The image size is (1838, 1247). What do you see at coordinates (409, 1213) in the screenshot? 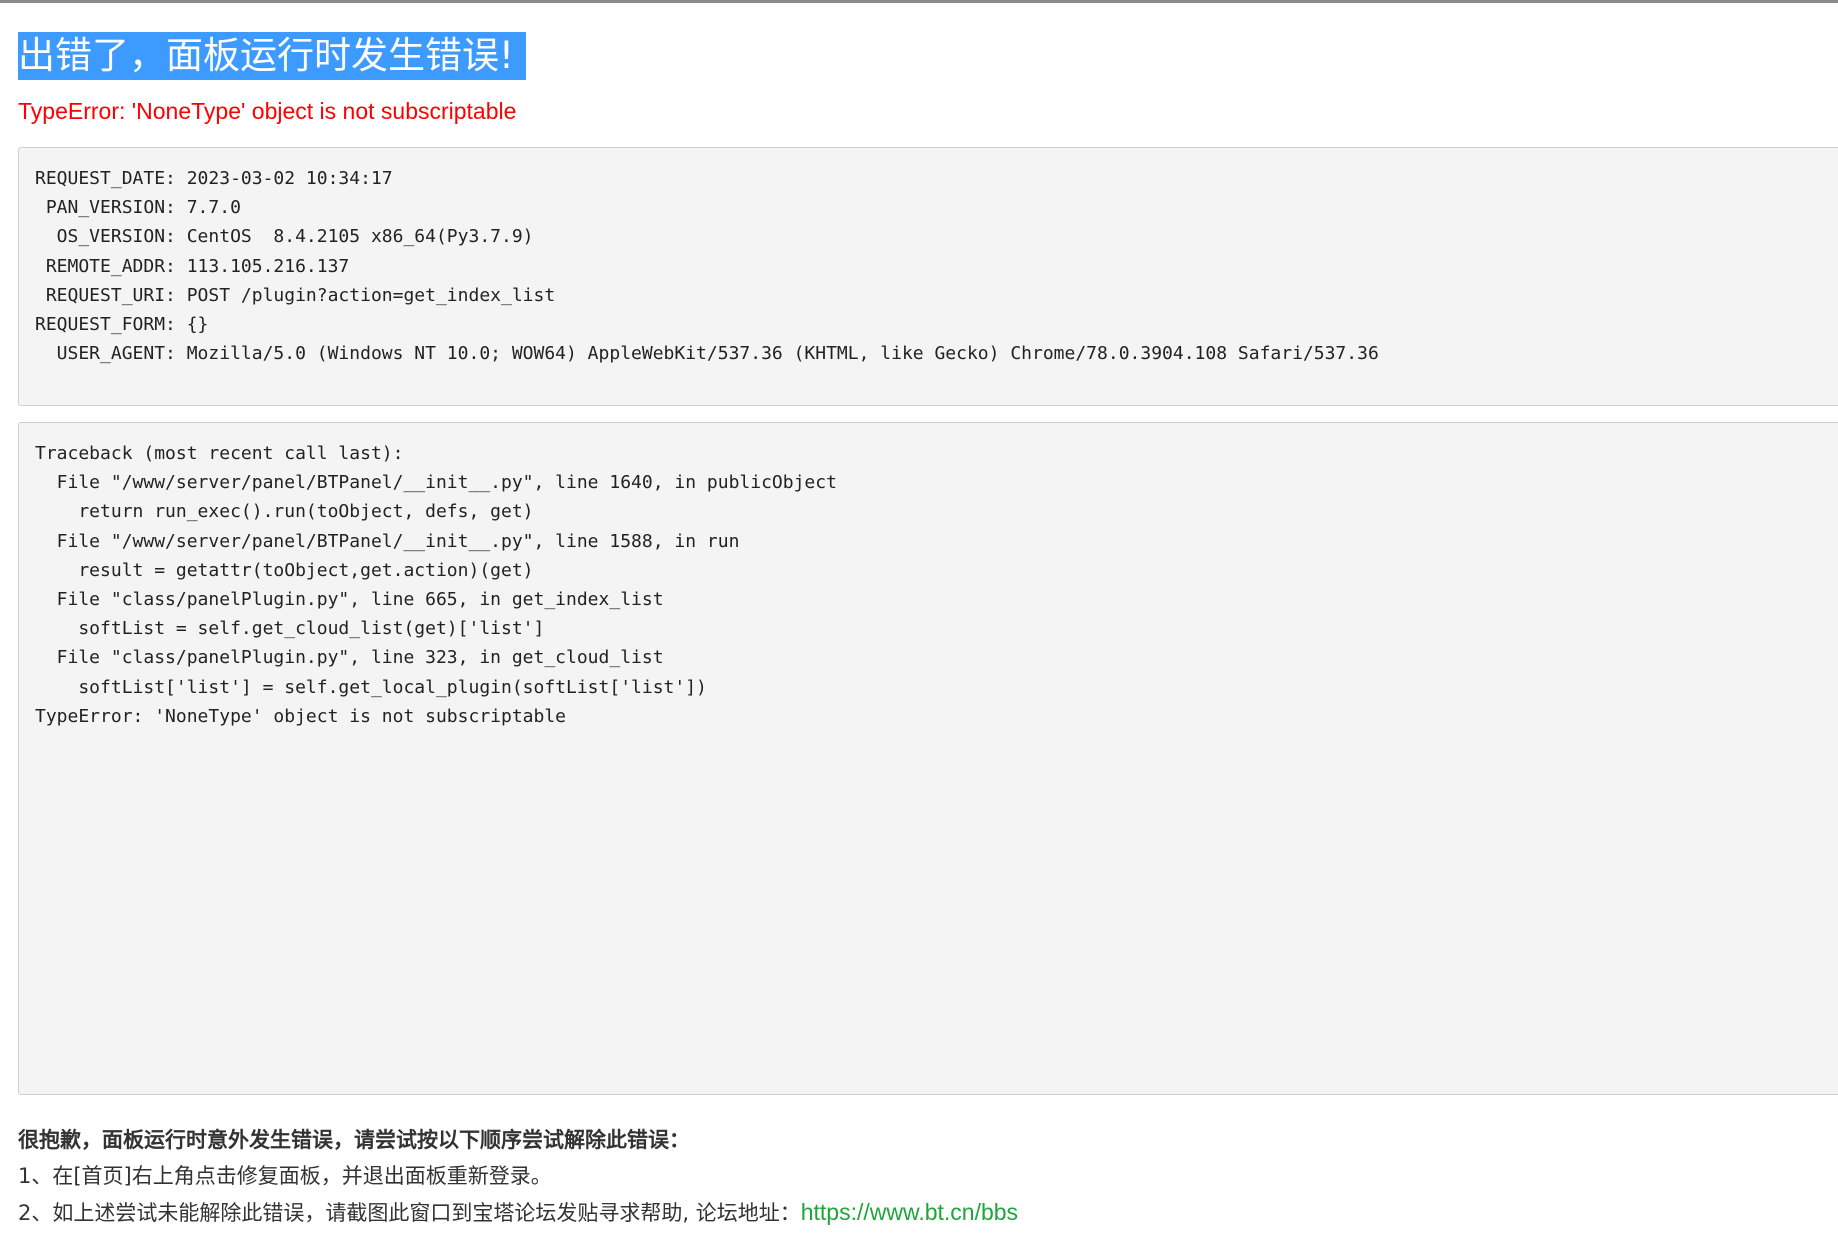
I see `notice-step-2-text: 2、如上述尝试未能解除此错误，请截图此窗口到宝塔论坛发贴寻求帮助, 论坛地址：` at bounding box center [409, 1213].